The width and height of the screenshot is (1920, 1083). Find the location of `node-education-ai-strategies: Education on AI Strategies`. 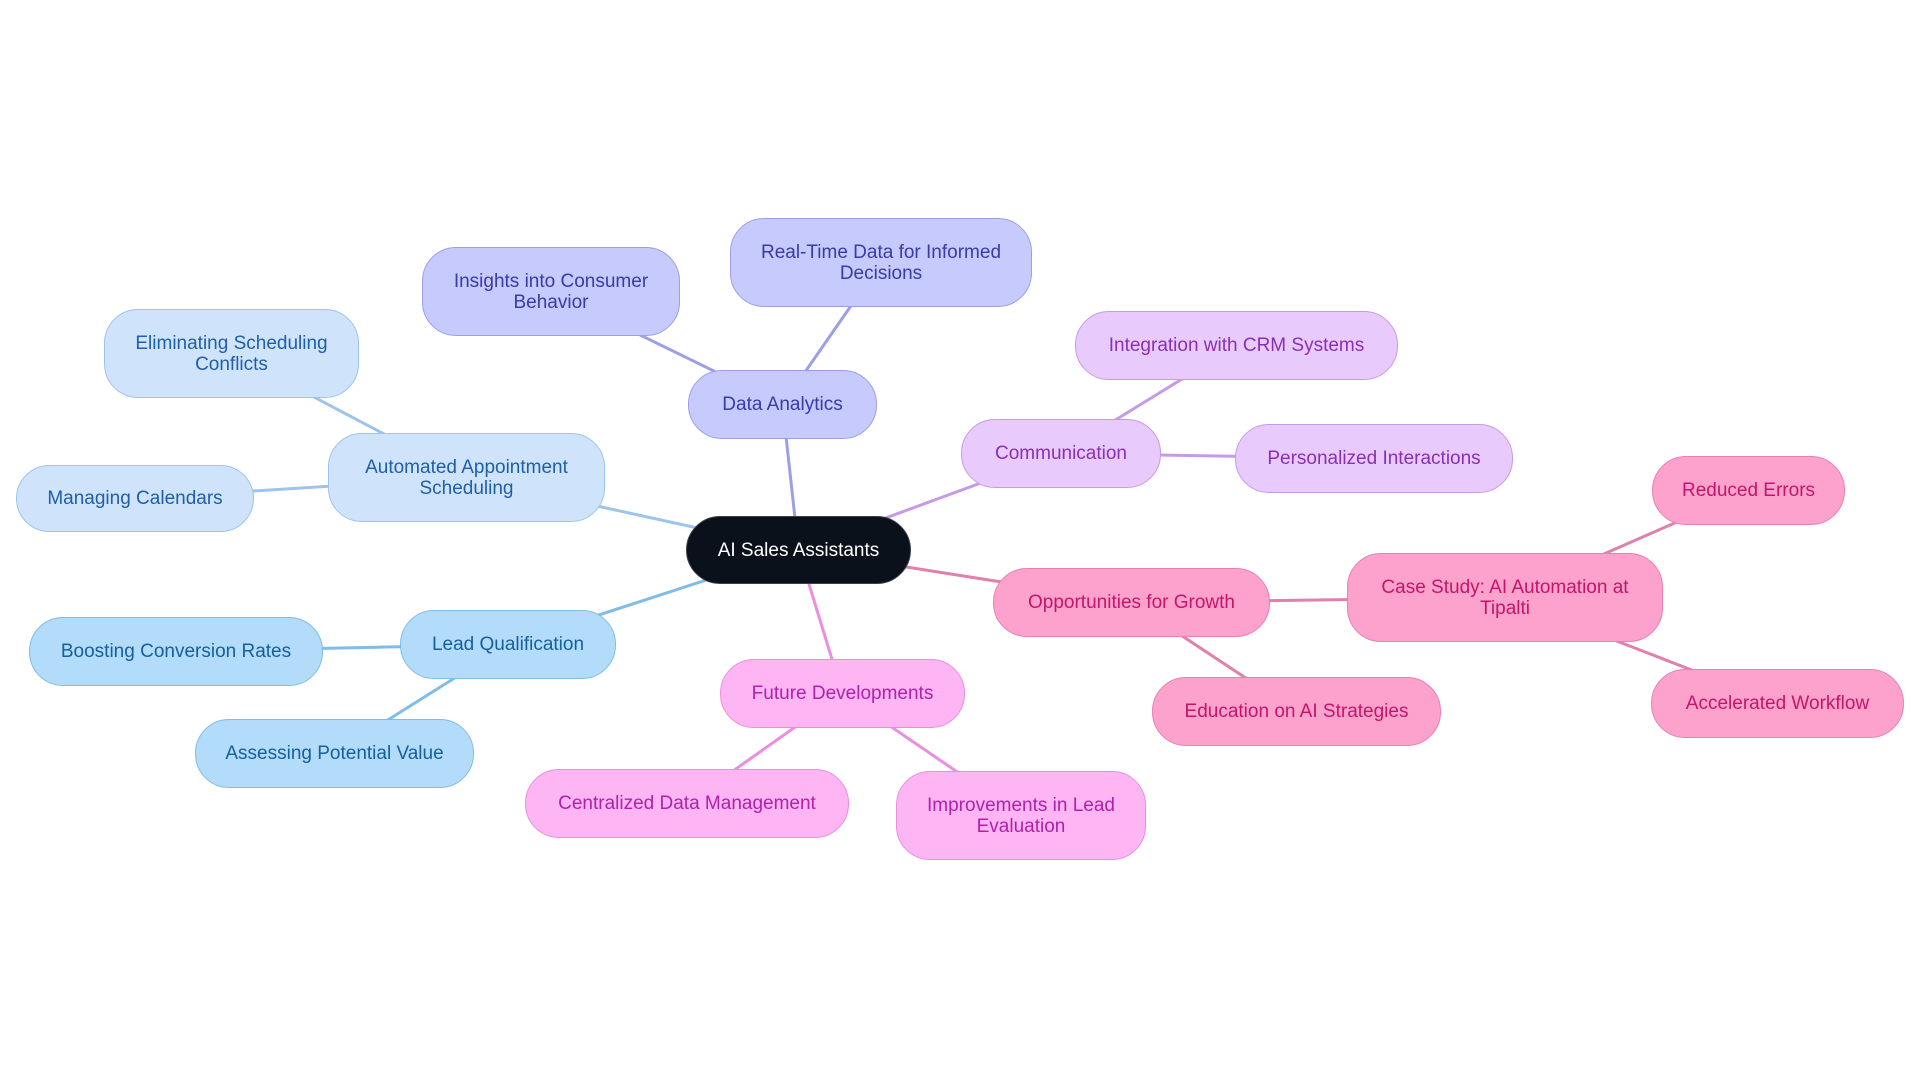

node-education-ai-strategies: Education on AI Strategies is located at coordinates (1296, 711).